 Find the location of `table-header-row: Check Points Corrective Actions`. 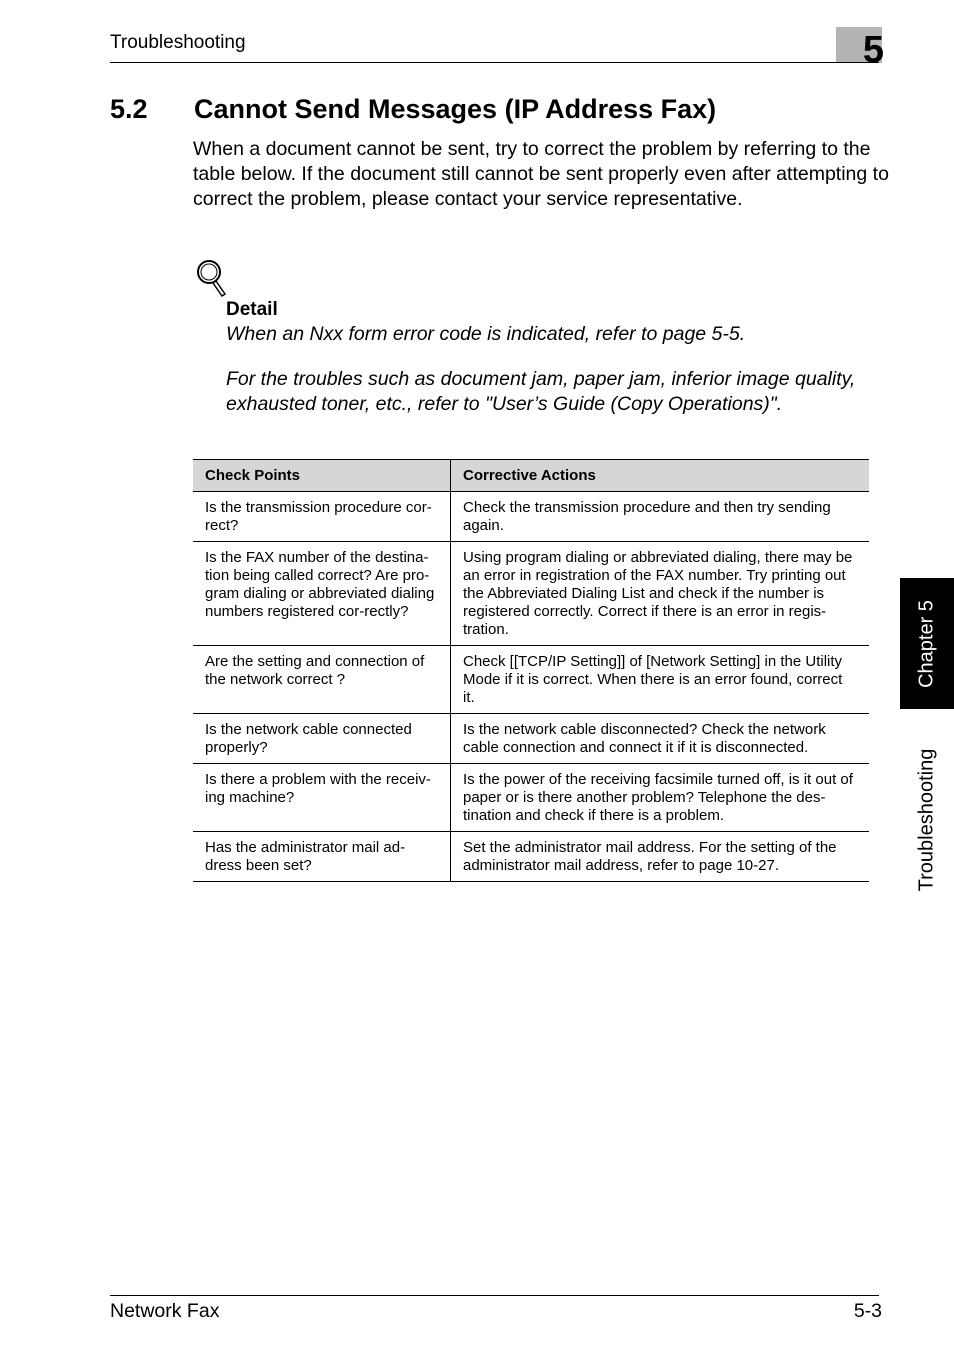

table-header-row: Check Points Corrective Actions is located at coordinates (531, 475).